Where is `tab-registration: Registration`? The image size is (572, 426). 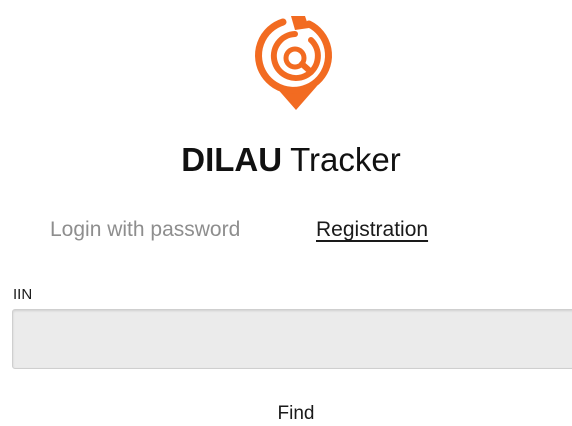 tab-registration: Registration is located at coordinates (372, 230).